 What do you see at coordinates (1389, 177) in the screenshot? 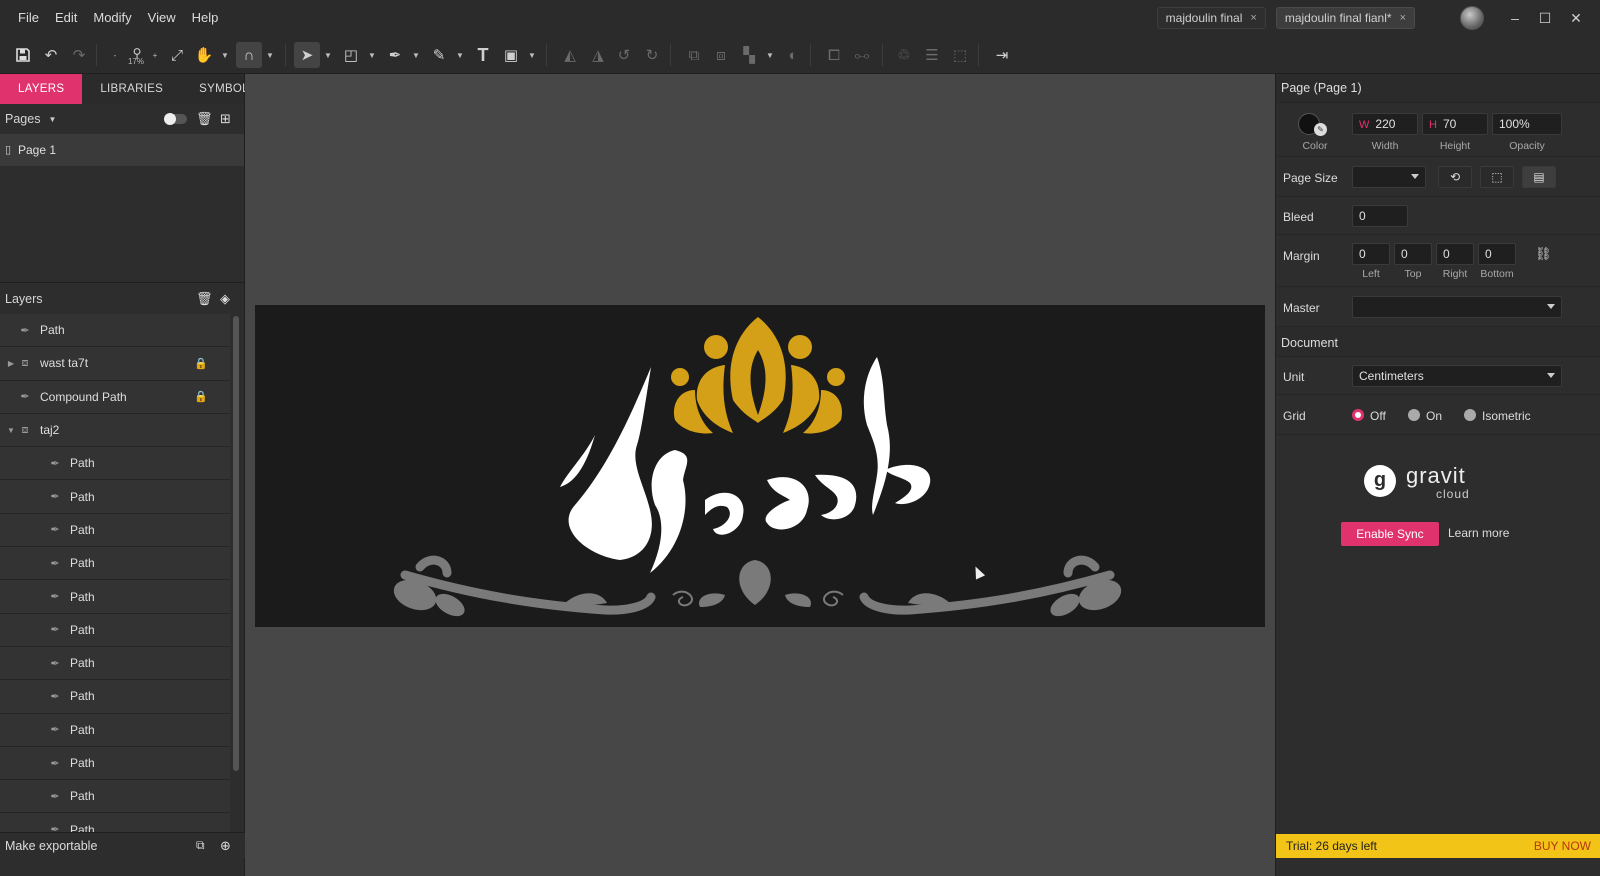
I see `page-size-select` at bounding box center [1389, 177].